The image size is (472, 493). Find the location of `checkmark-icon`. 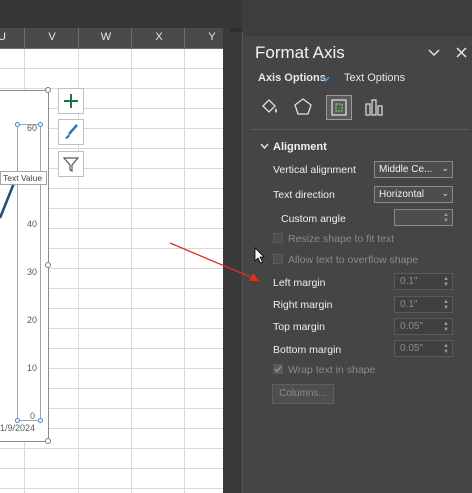

checkmark-icon is located at coordinates (278, 369).